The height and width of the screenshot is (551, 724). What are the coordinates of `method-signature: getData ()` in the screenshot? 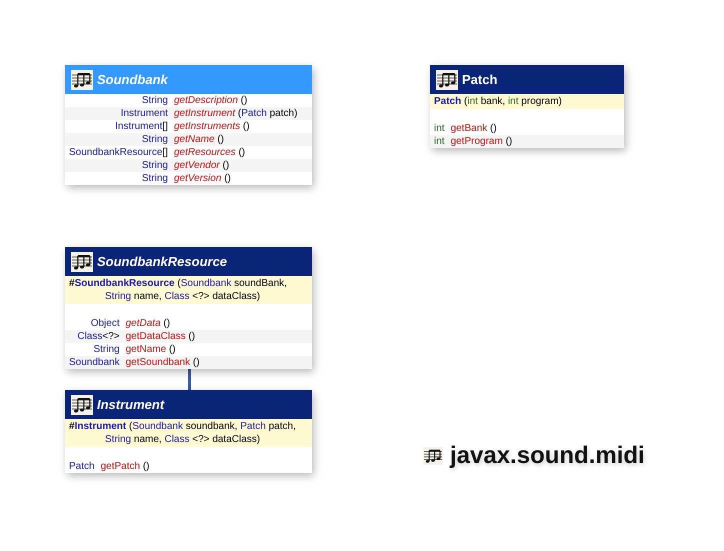 It's located at (148, 323).